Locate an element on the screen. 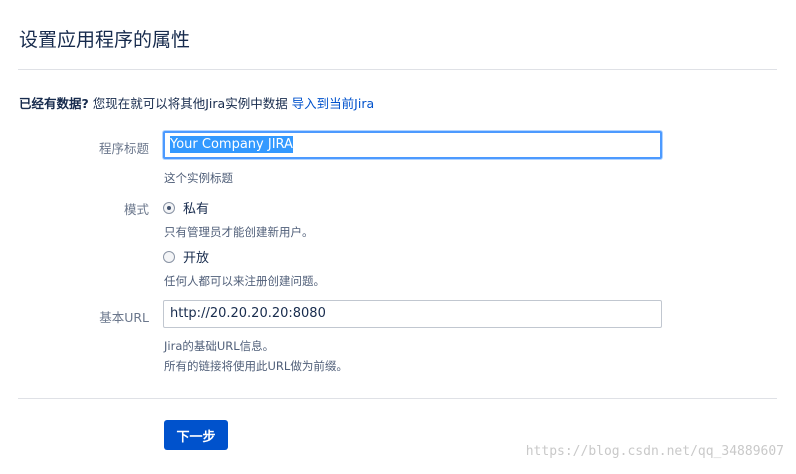 This screenshot has width=796, height=474. mode-private-label: 私有 is located at coordinates (196, 209).